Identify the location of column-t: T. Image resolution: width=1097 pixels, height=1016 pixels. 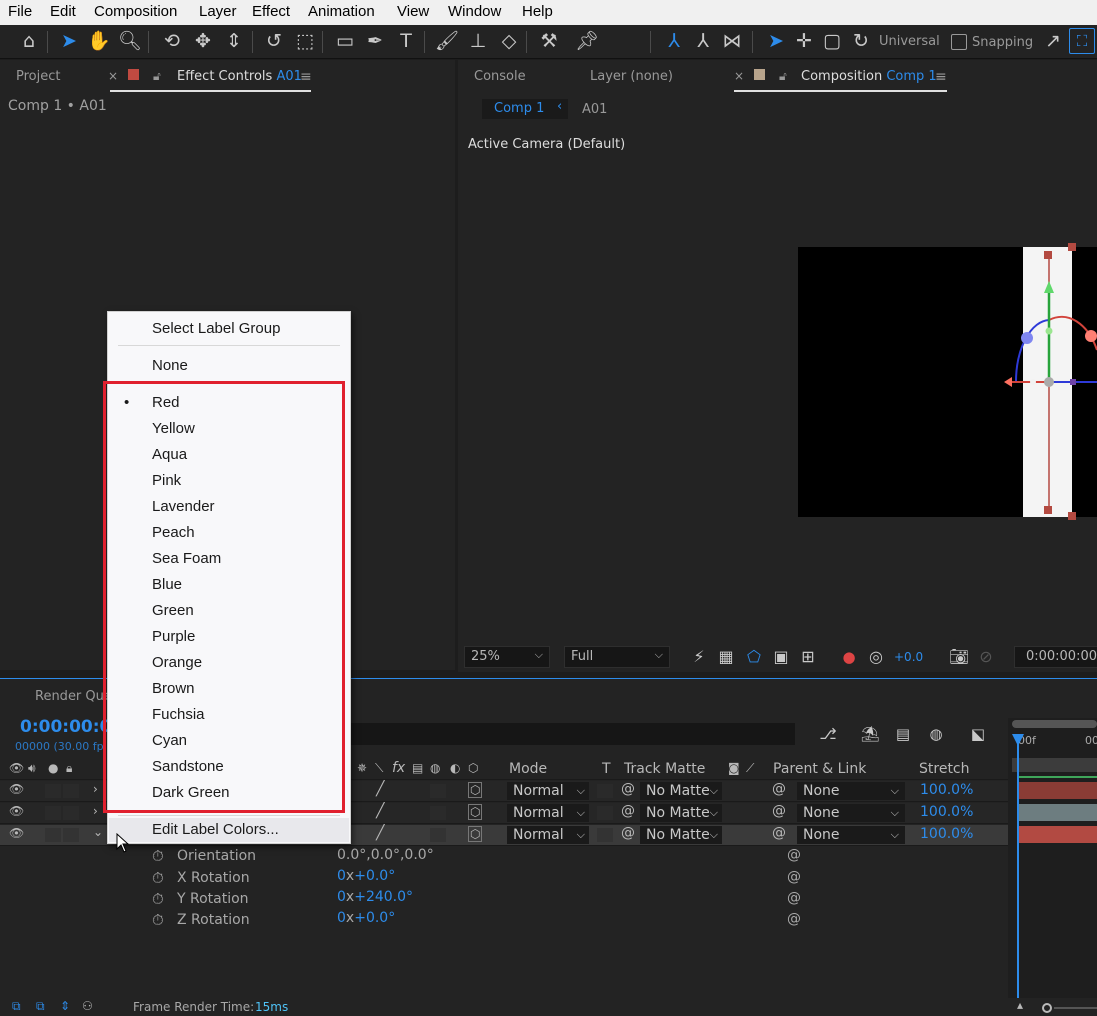
(606, 769).